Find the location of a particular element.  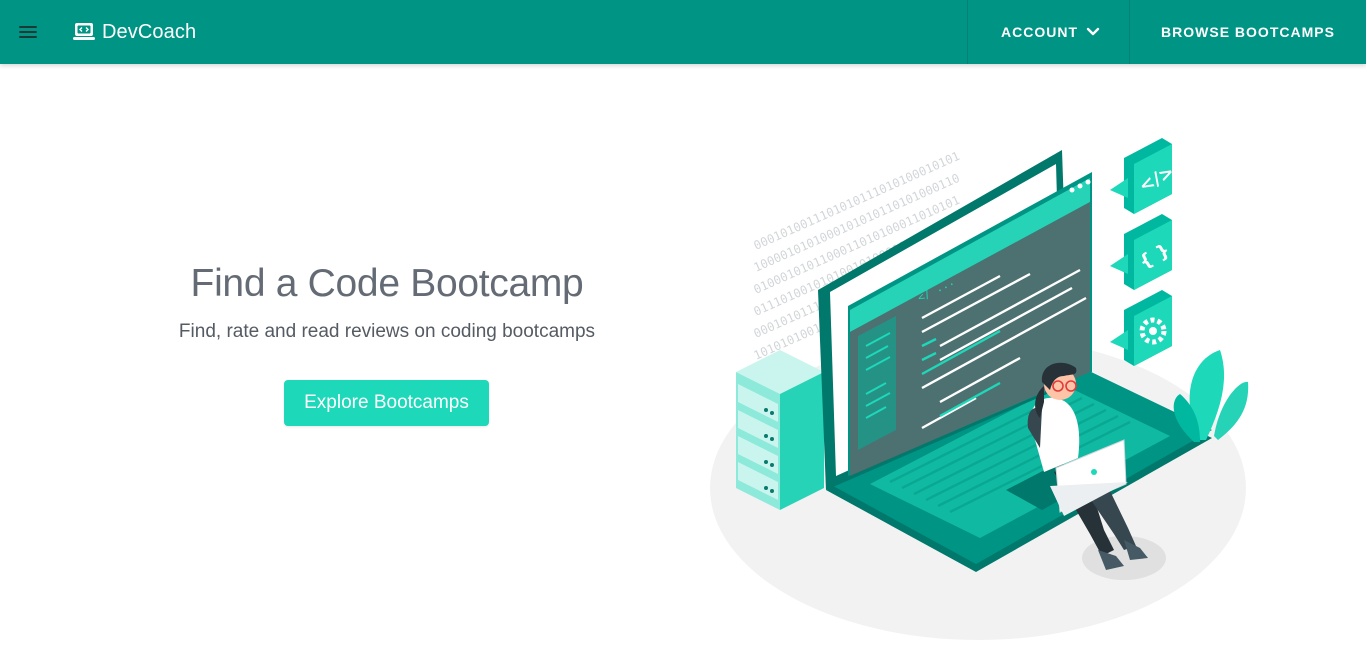

braces-block-icon: { } is located at coordinates (1142, 252).